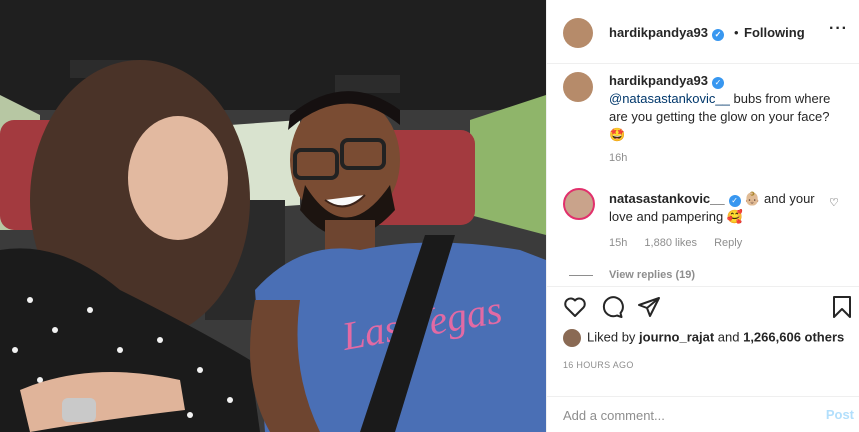 This screenshot has height=432, width=859. I want to click on comment-like-heart-icon: ♡, so click(834, 202).